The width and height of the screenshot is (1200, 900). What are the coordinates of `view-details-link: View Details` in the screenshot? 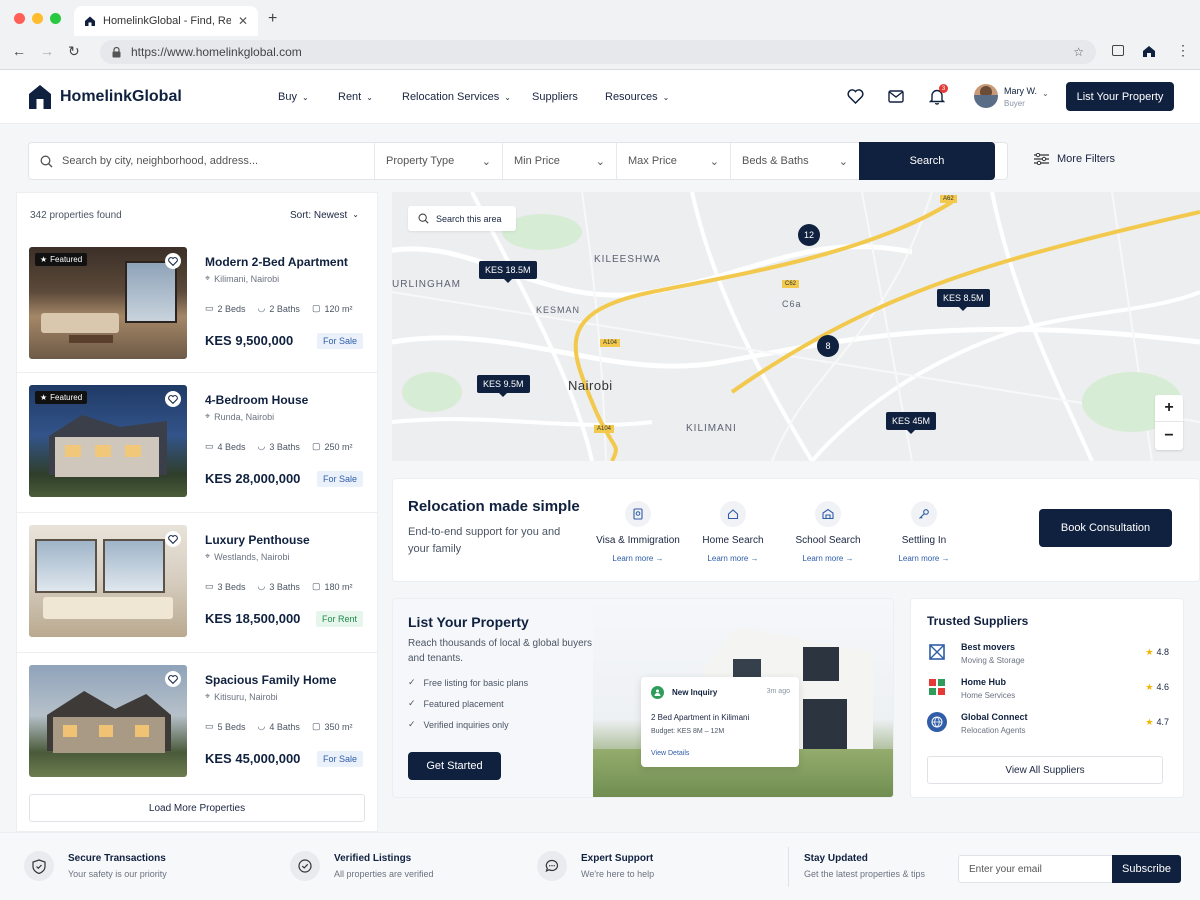 It's located at (670, 753).